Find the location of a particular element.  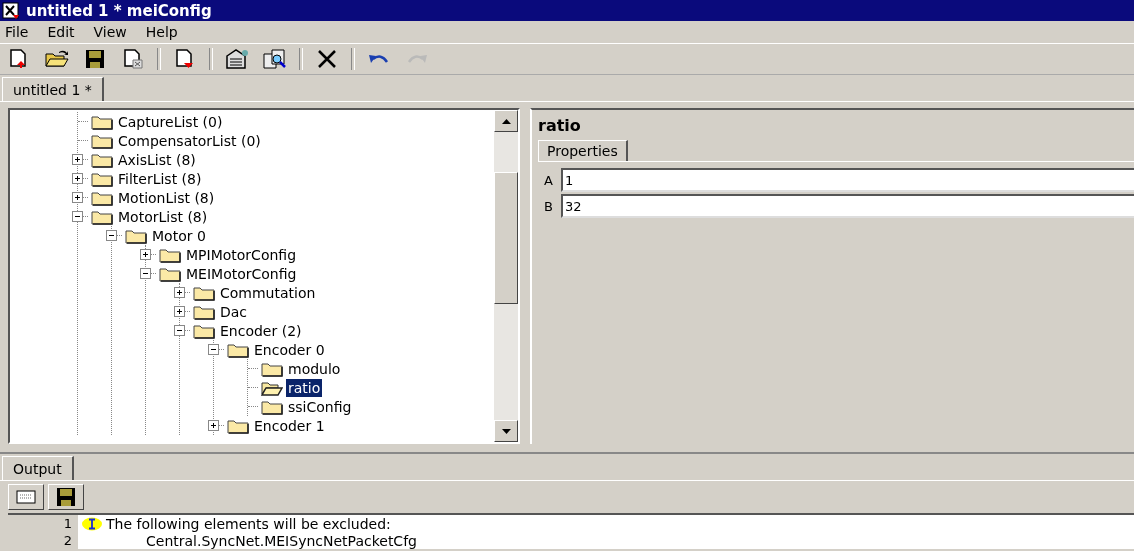

tree-item: CompensatorList (0) is located at coordinates (189, 140).